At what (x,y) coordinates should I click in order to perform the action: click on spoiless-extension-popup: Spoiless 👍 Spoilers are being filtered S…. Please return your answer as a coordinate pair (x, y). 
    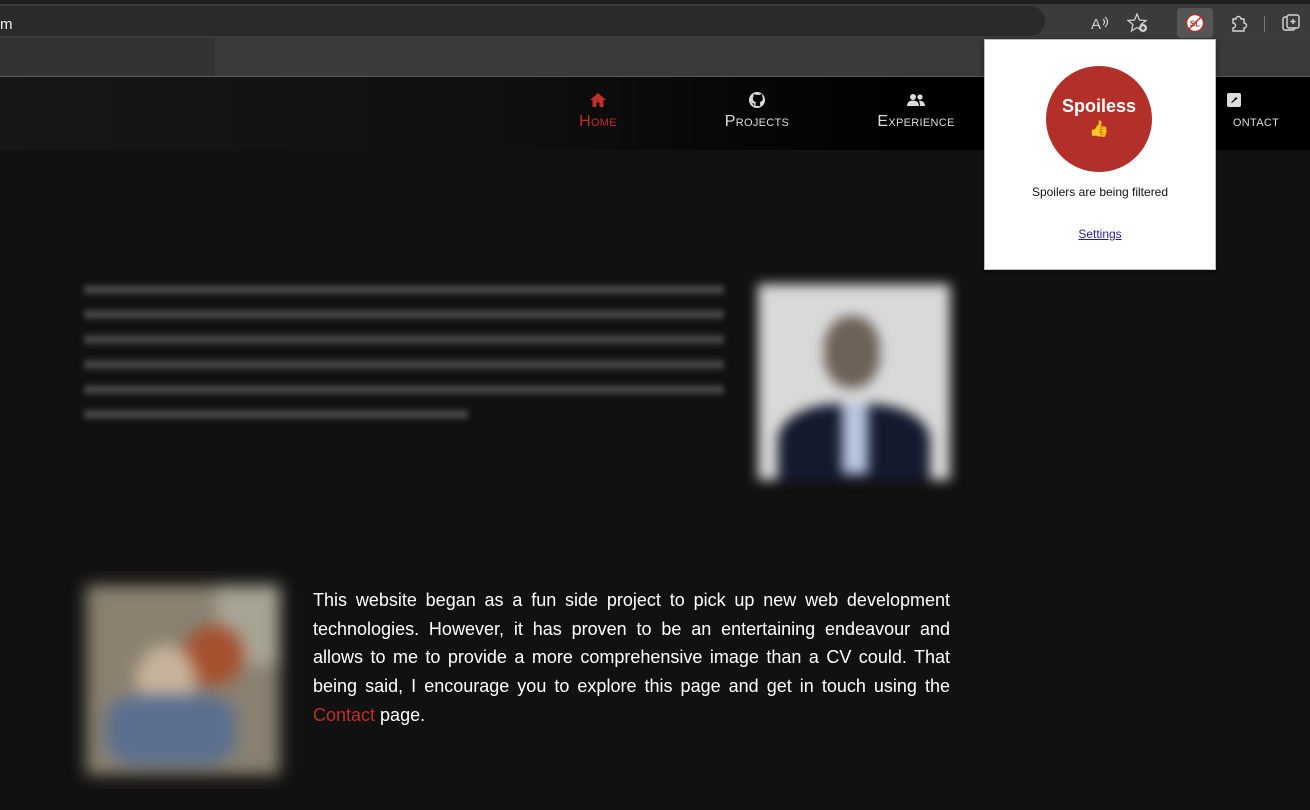
    Looking at the image, I should click on (1100, 154).